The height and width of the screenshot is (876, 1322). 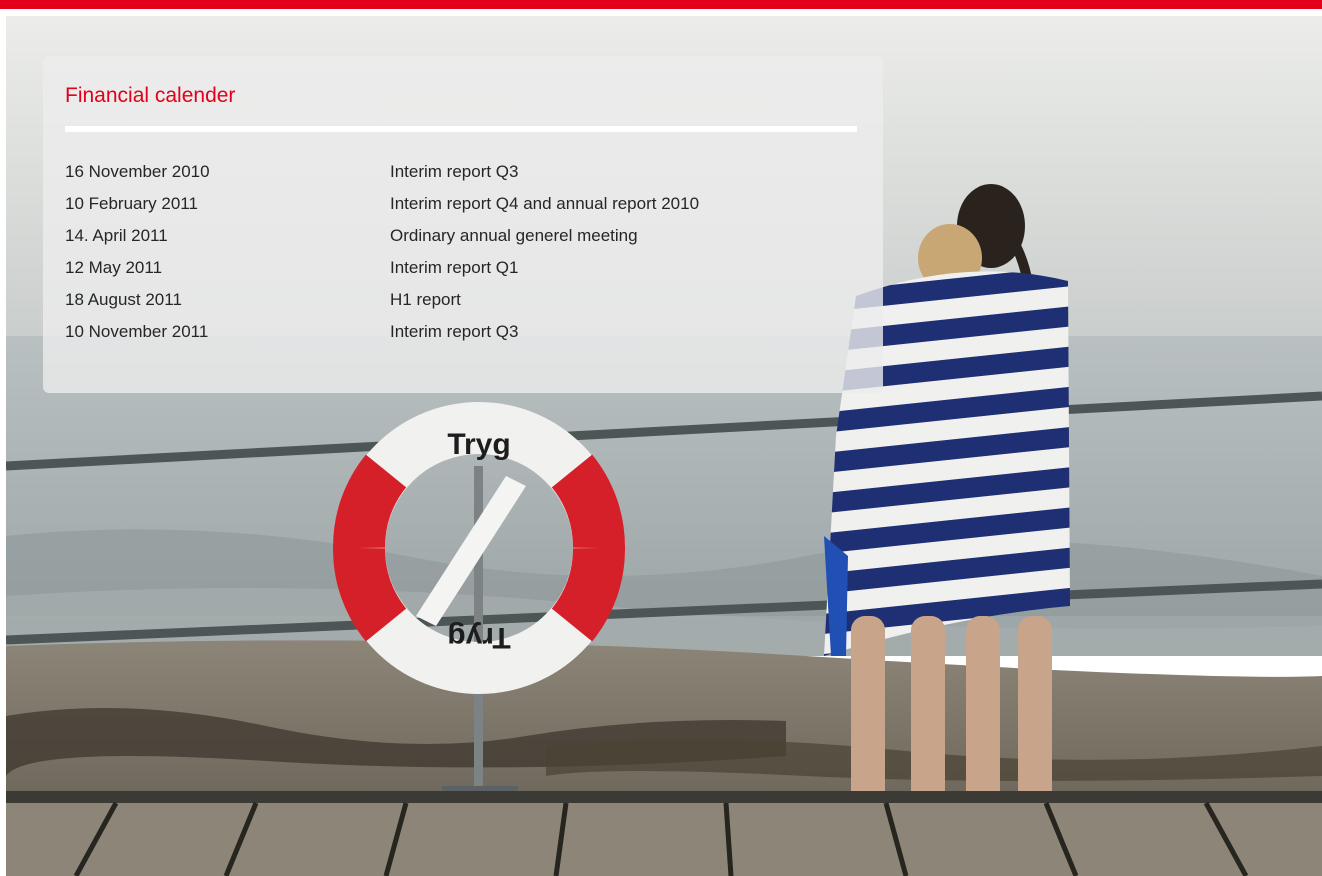 What do you see at coordinates (664, 836) in the screenshot?
I see `boardwalk` at bounding box center [664, 836].